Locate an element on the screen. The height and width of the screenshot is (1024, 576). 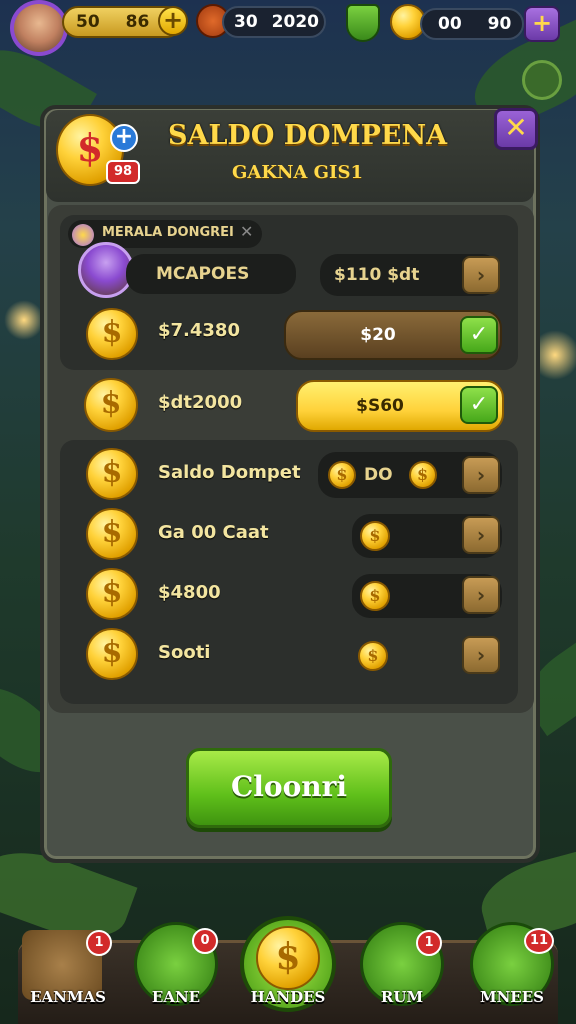
gem-bar: 00 90 is located at coordinates (472, 24).